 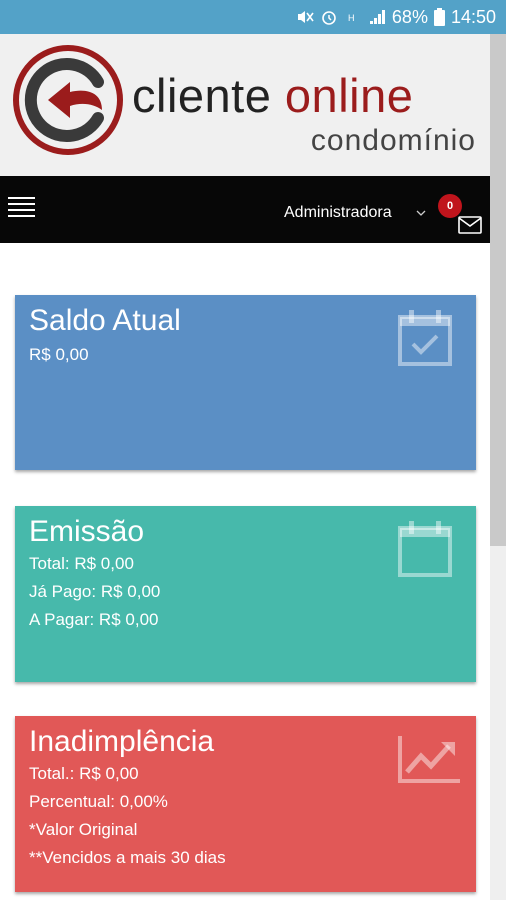 What do you see at coordinates (425, 338) in the screenshot?
I see `calendar-check-icon` at bounding box center [425, 338].